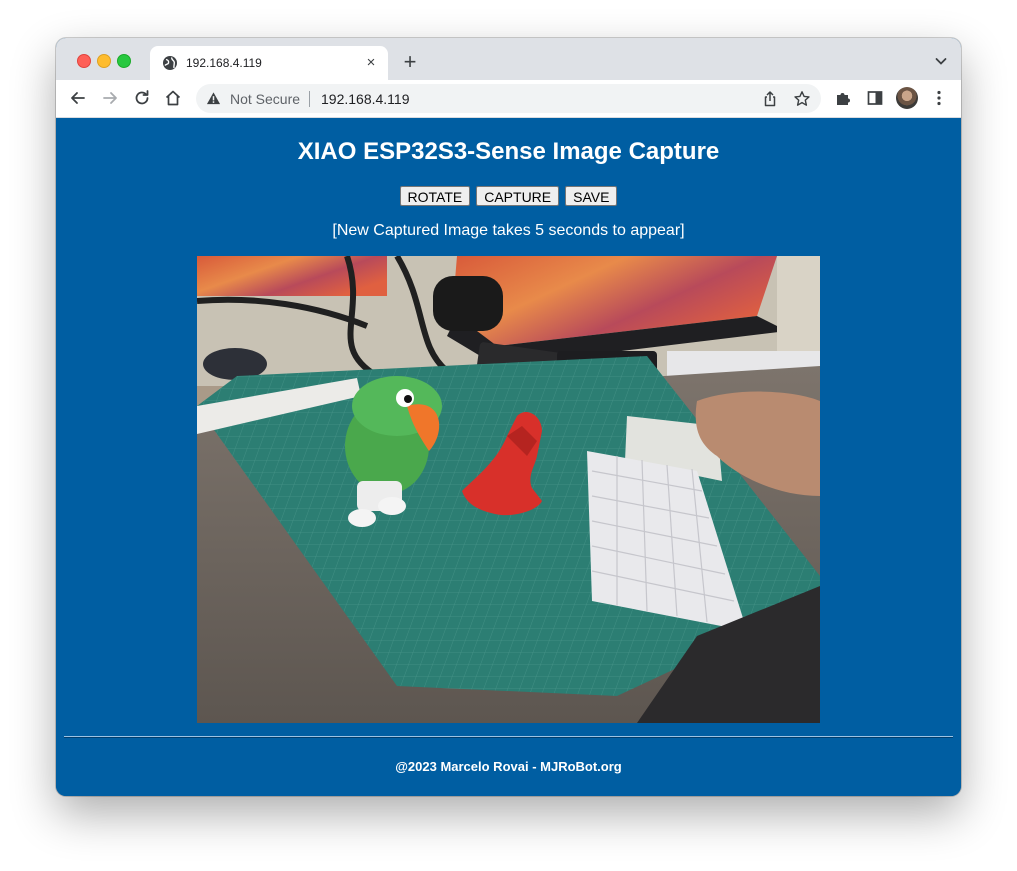  What do you see at coordinates (802, 99) in the screenshot?
I see `bookmark-star-icon` at bounding box center [802, 99].